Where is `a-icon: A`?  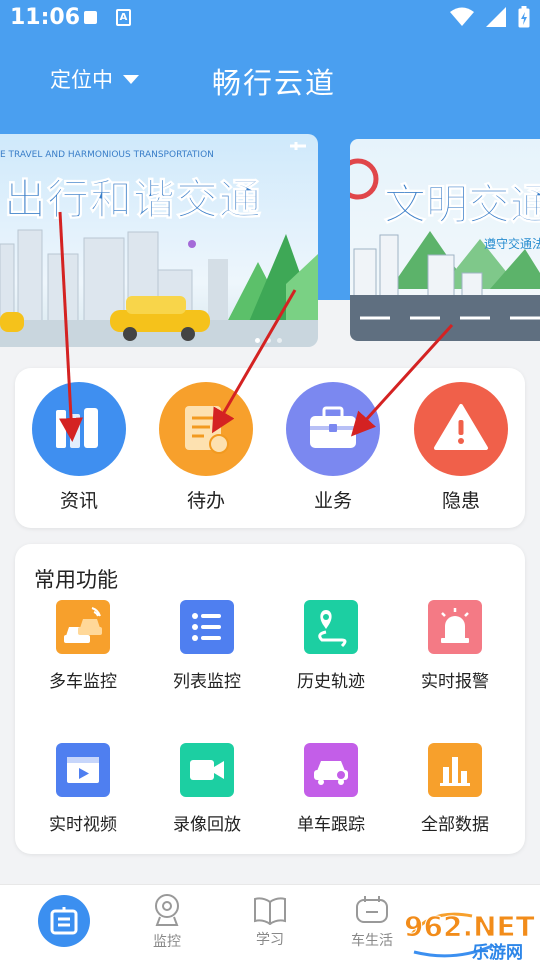
a-icon: A is located at coordinates (123, 17).